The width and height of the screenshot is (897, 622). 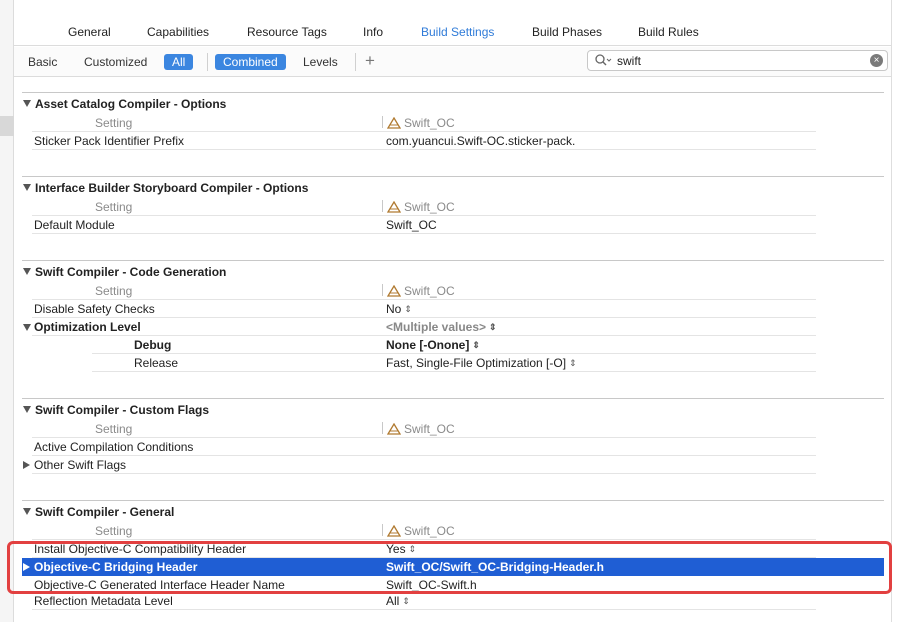 What do you see at coordinates (453, 447) in the screenshot?
I see `setting-row: Active Compilation Conditions` at bounding box center [453, 447].